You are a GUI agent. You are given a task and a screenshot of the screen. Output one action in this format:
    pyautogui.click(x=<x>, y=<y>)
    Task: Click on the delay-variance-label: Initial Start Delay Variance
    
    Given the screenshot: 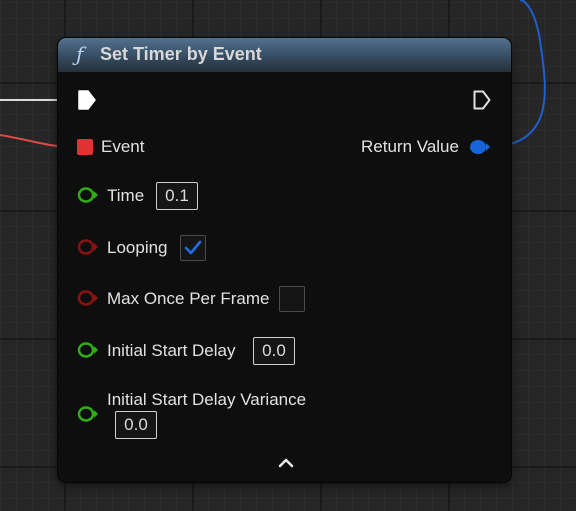 What is the action you would take?
    pyautogui.click(x=207, y=399)
    